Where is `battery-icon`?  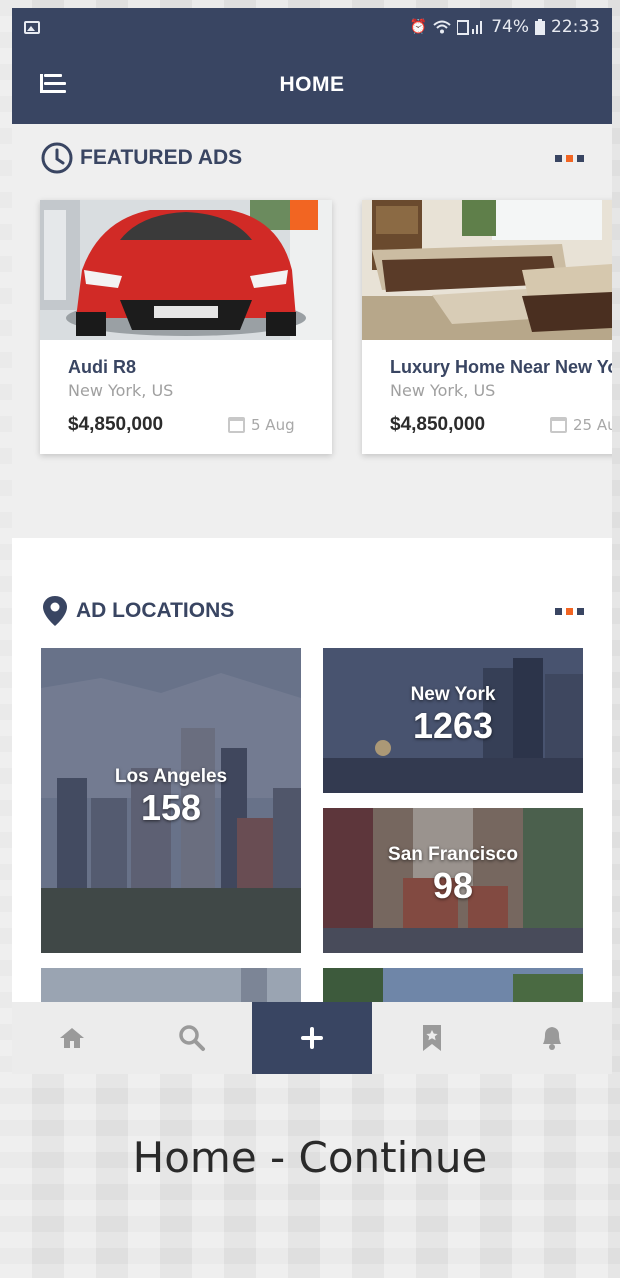 battery-icon is located at coordinates (540, 27).